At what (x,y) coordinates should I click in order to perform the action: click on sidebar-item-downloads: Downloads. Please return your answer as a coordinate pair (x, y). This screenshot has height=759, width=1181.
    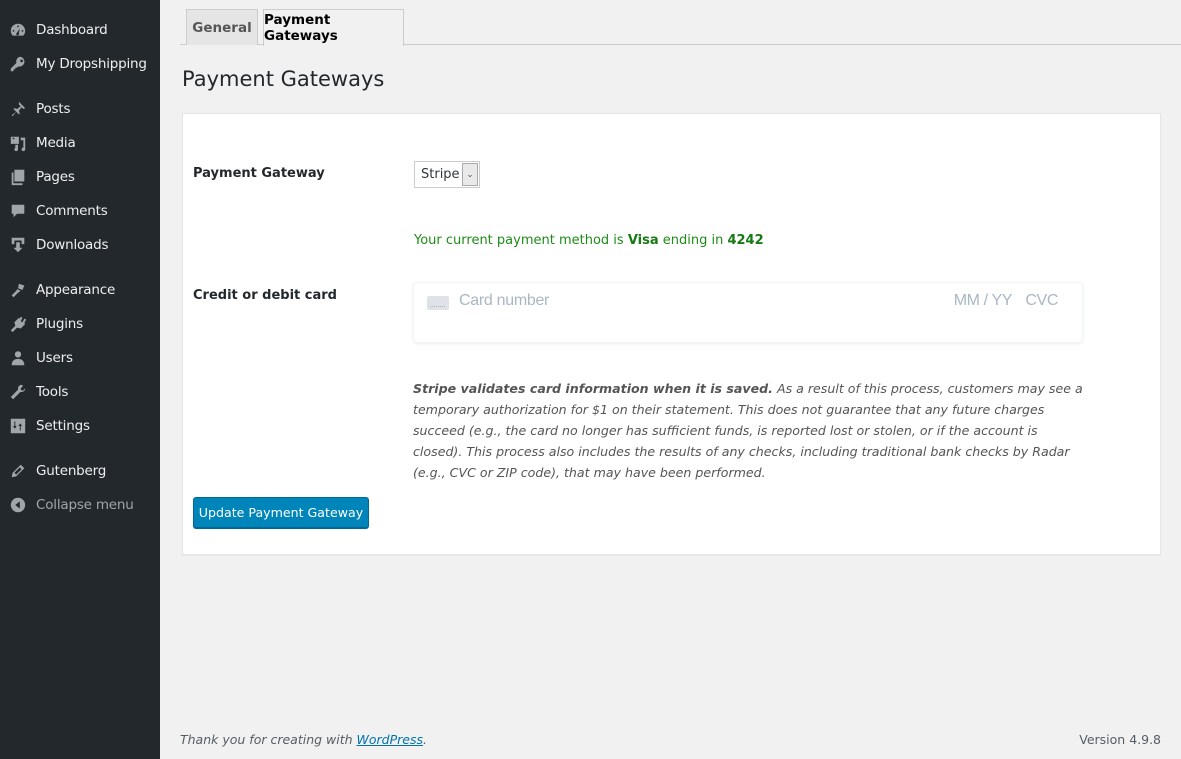
    Looking at the image, I should click on (80, 245).